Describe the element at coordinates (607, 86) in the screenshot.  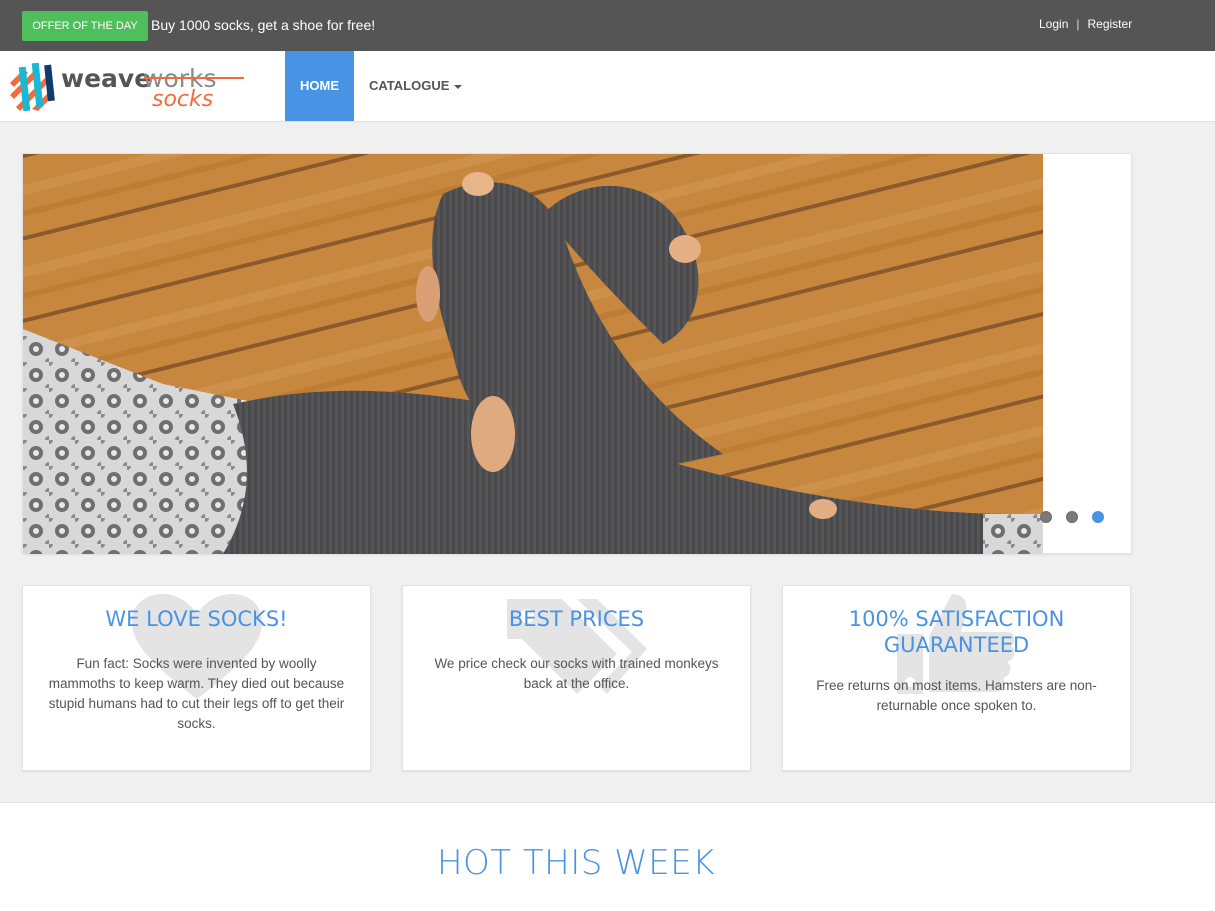
I see `navbar: weave works socks HOME CATALOGUE` at that location.